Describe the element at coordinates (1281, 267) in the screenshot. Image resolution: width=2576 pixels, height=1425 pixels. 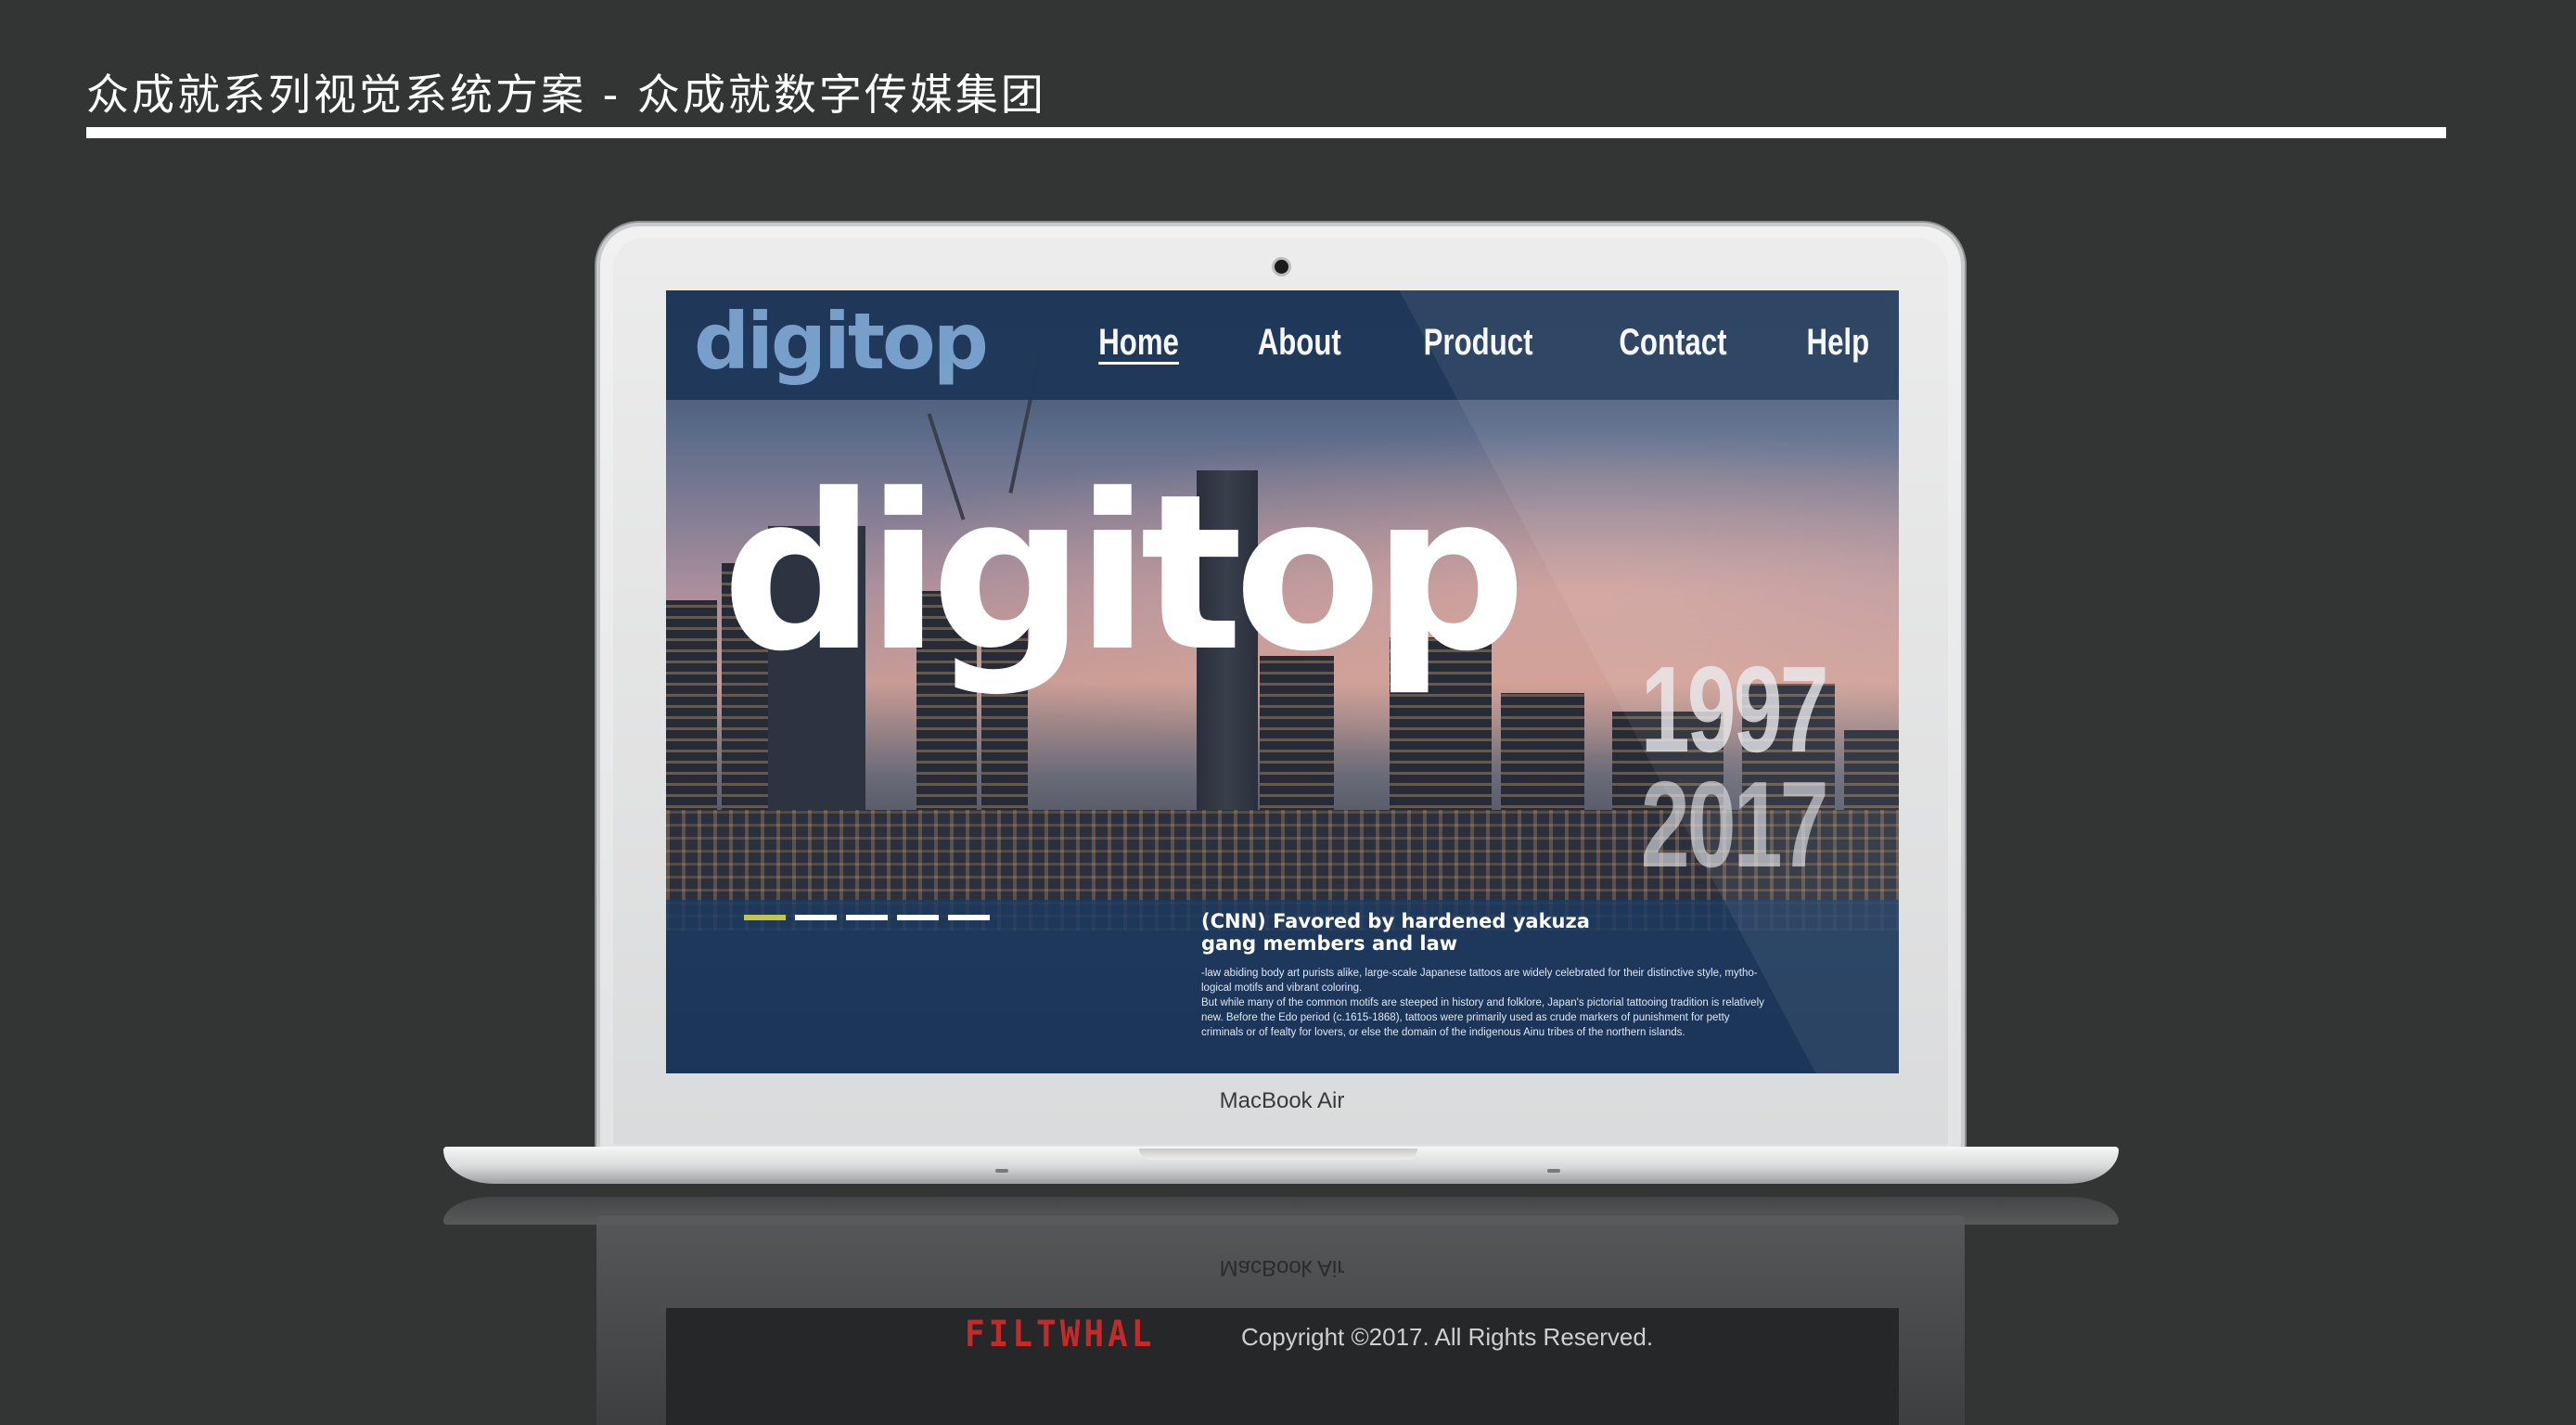
I see `webcam-icon` at that location.